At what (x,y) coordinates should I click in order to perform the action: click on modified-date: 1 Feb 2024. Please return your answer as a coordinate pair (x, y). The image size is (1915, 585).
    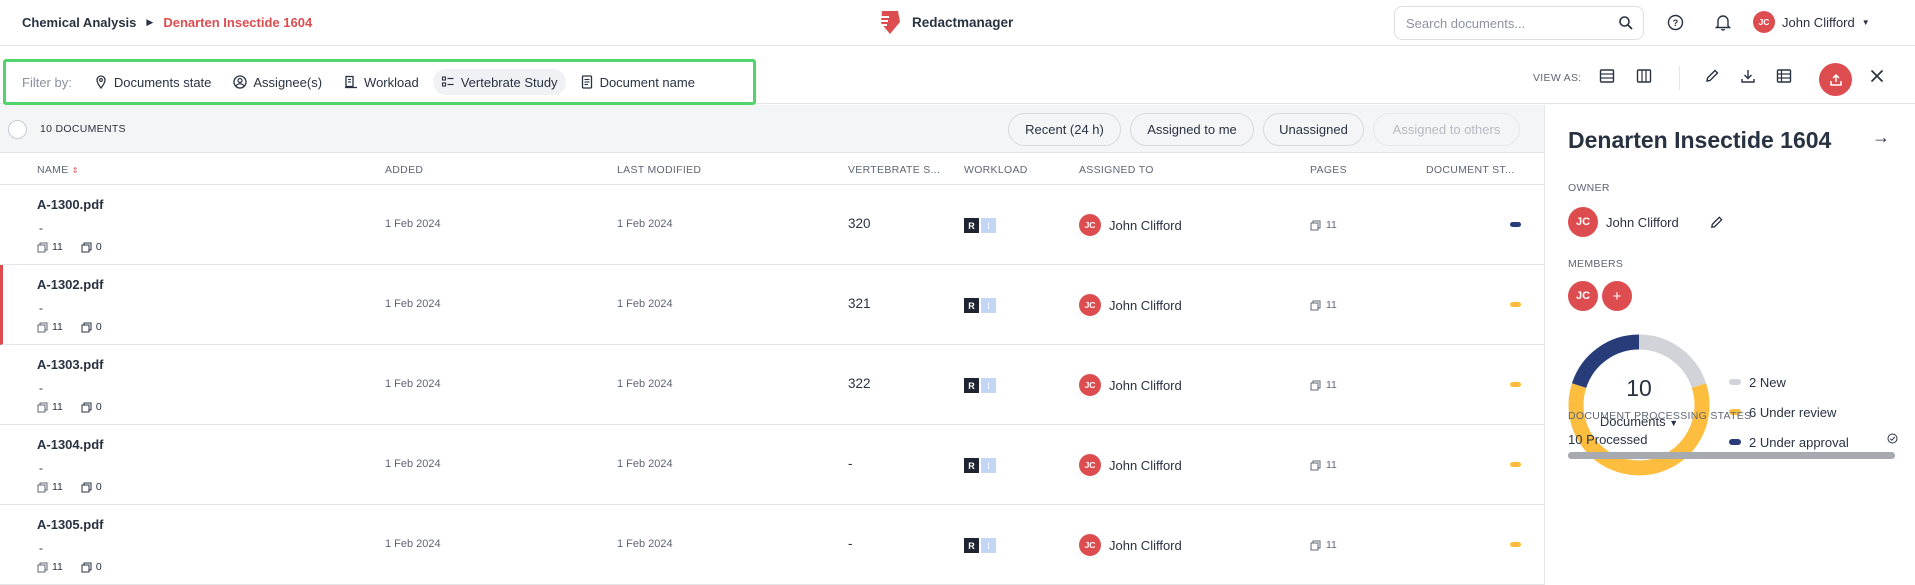
    Looking at the image, I should click on (645, 384).